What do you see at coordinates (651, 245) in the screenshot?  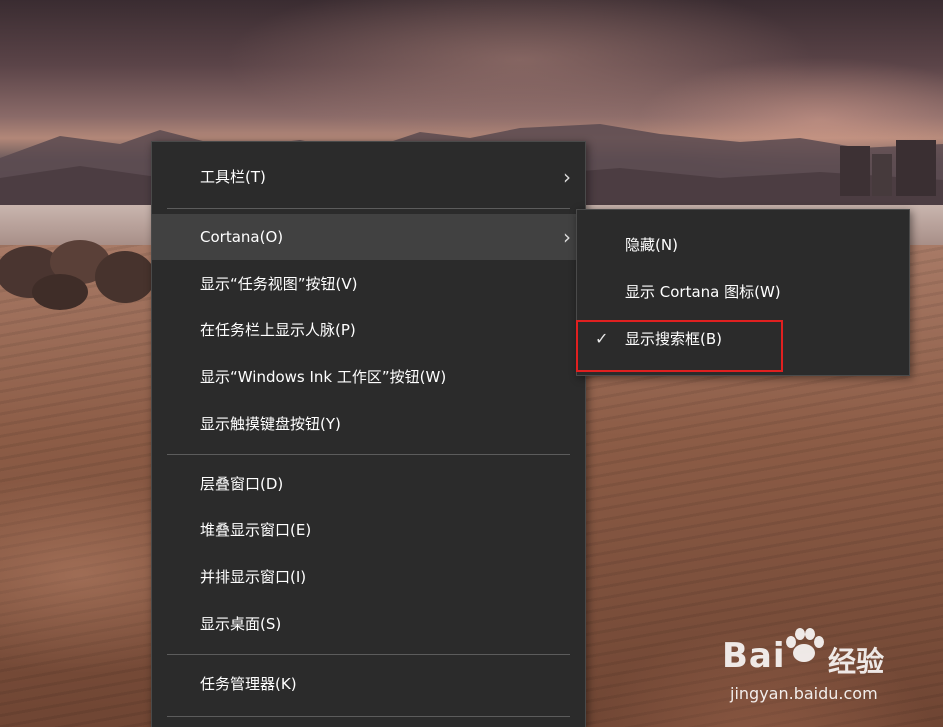 I see `menu-item-label: 隐藏(N)` at bounding box center [651, 245].